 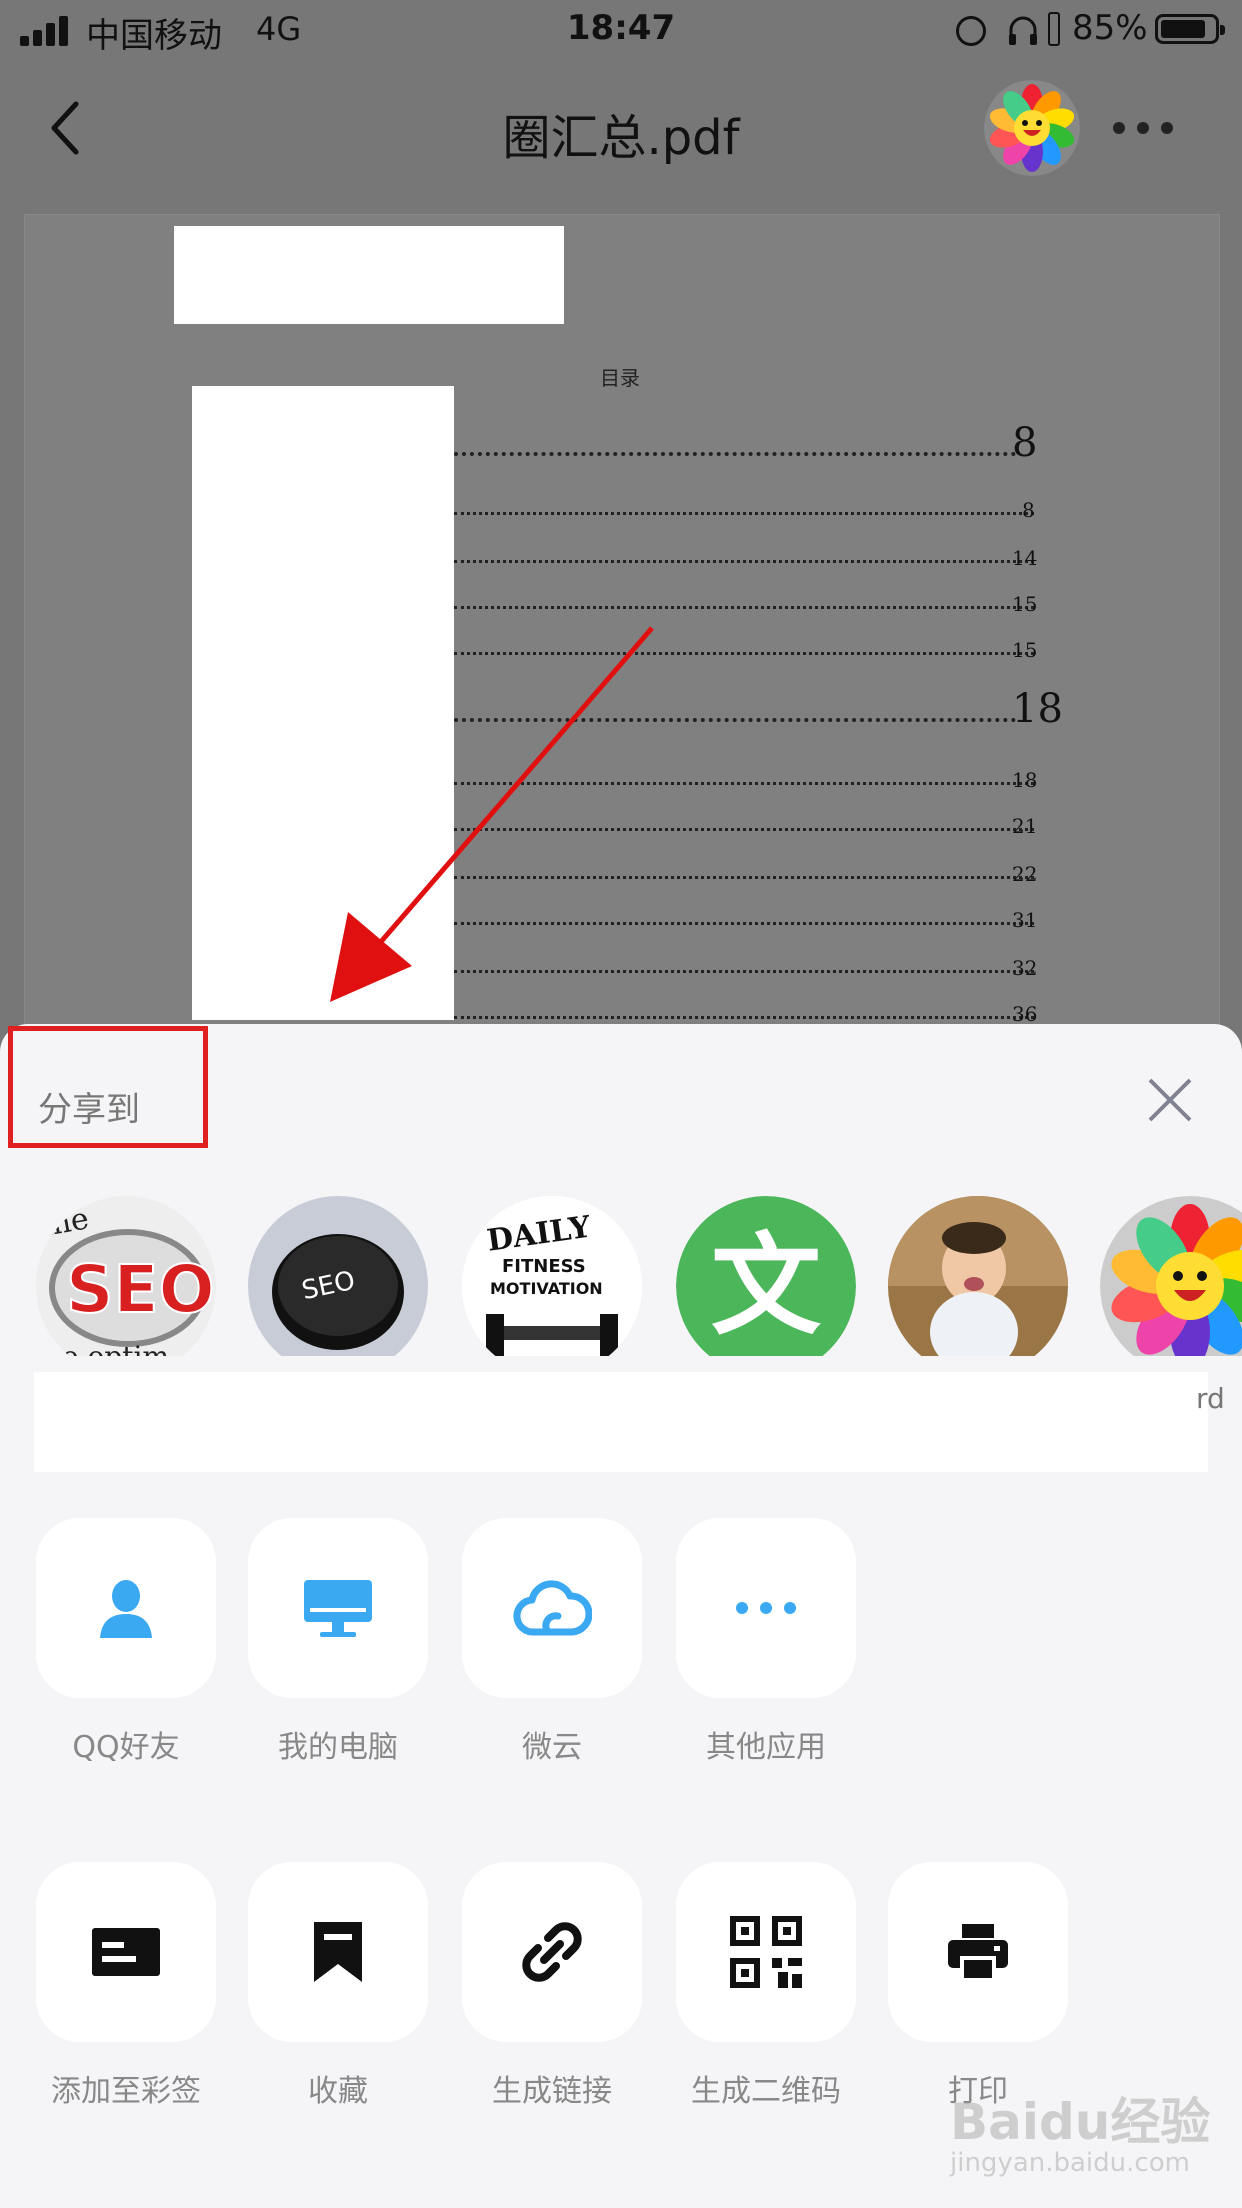 What do you see at coordinates (126, 2091) in the screenshot?
I see `add-to-label-label: 添加至彩签` at bounding box center [126, 2091].